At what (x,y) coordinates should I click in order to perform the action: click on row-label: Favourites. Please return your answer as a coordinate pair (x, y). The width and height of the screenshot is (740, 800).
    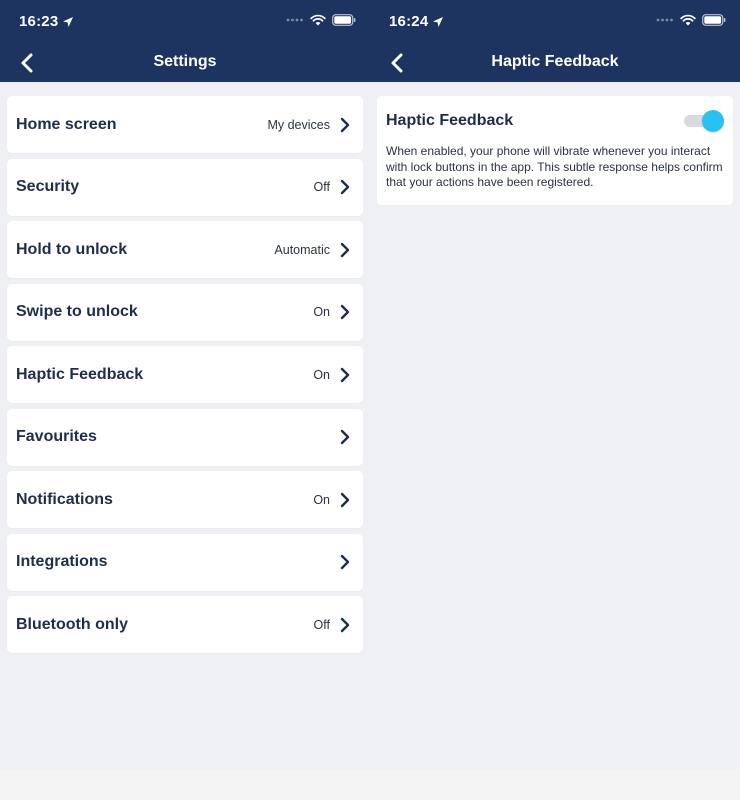
    Looking at the image, I should click on (56, 436).